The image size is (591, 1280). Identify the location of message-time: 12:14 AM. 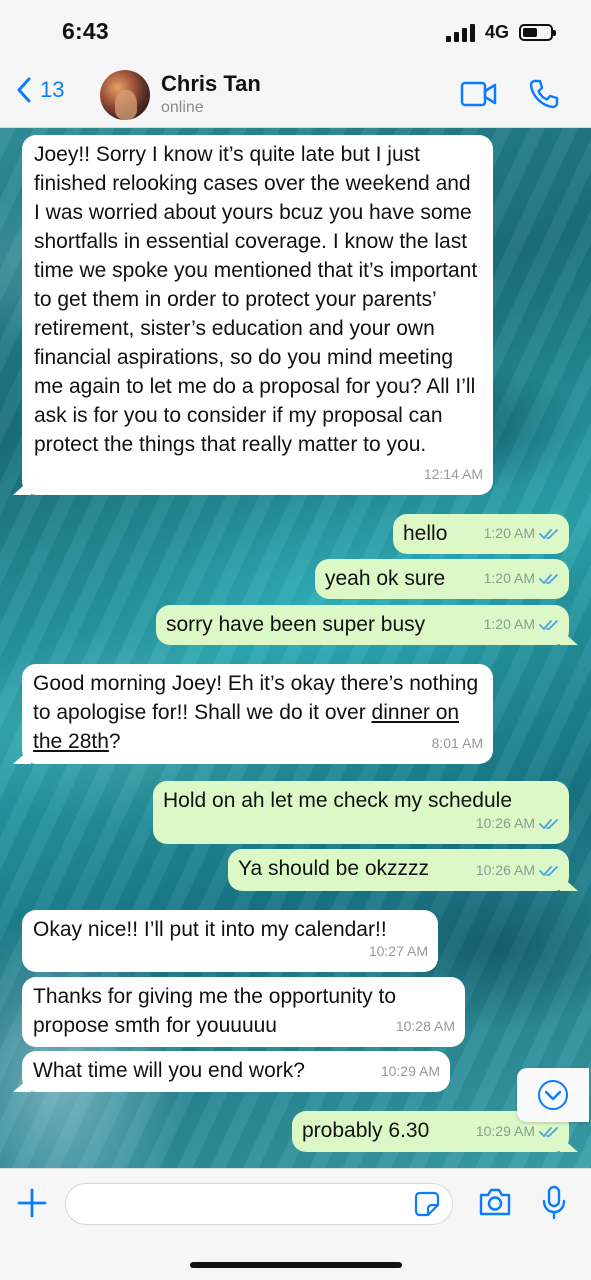
(453, 474).